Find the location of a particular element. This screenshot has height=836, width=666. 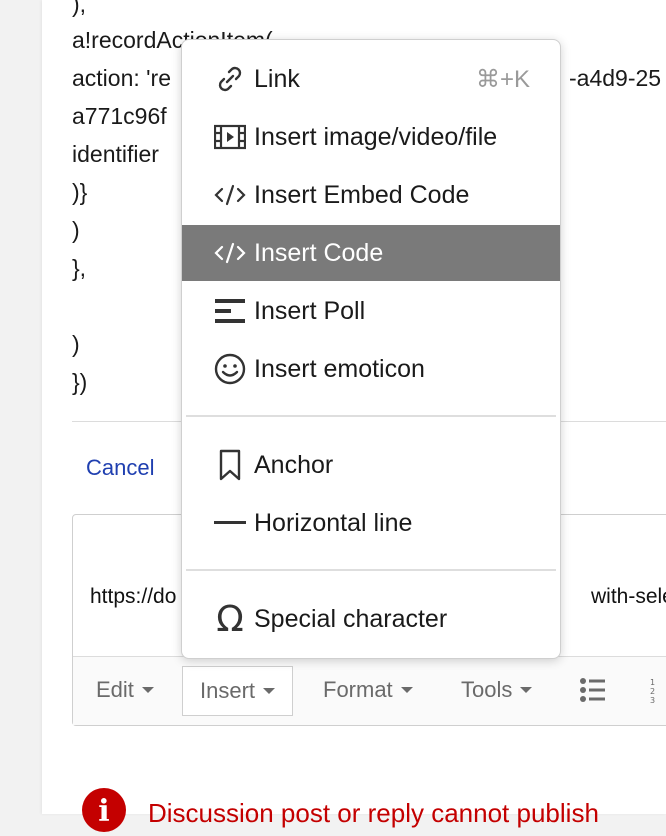

menu-item-anchor: Anchor is located at coordinates (371, 465).